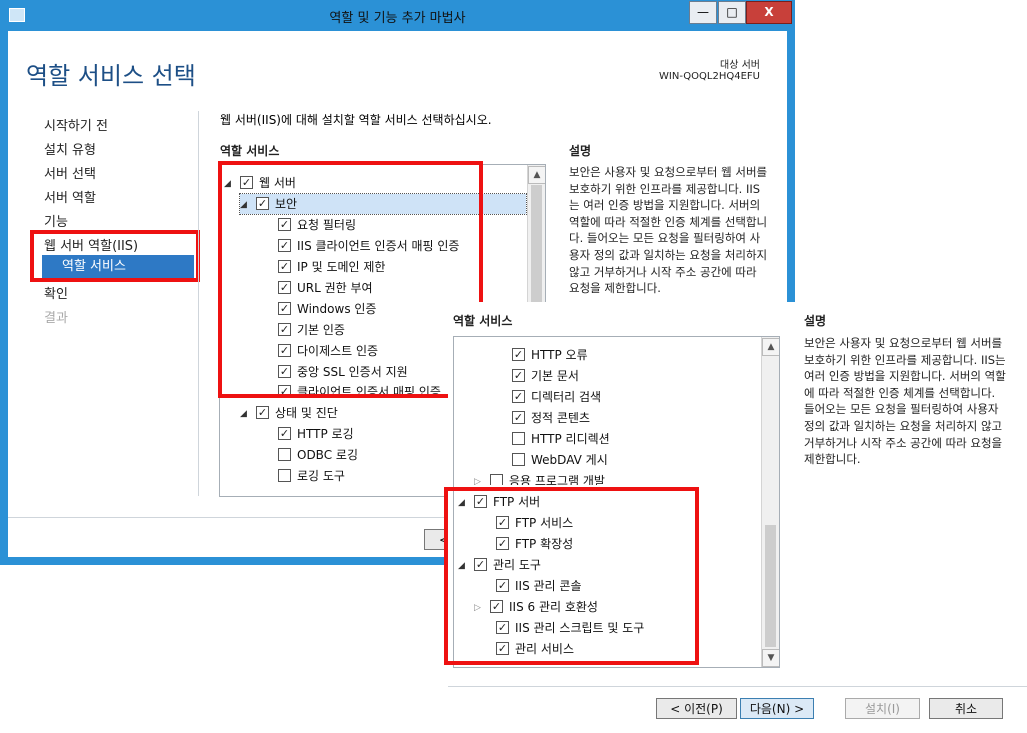  What do you see at coordinates (198, 303) in the screenshot?
I see `nav-divider` at bounding box center [198, 303].